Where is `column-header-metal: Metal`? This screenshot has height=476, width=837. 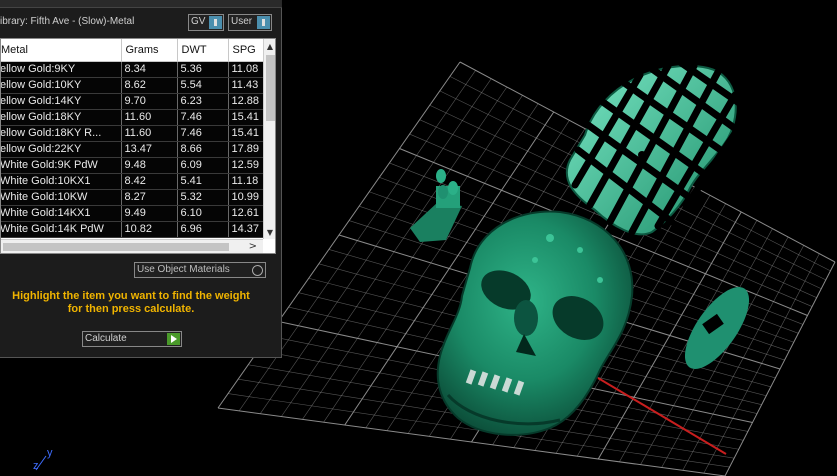
column-header-metal: Metal is located at coordinates (61, 50).